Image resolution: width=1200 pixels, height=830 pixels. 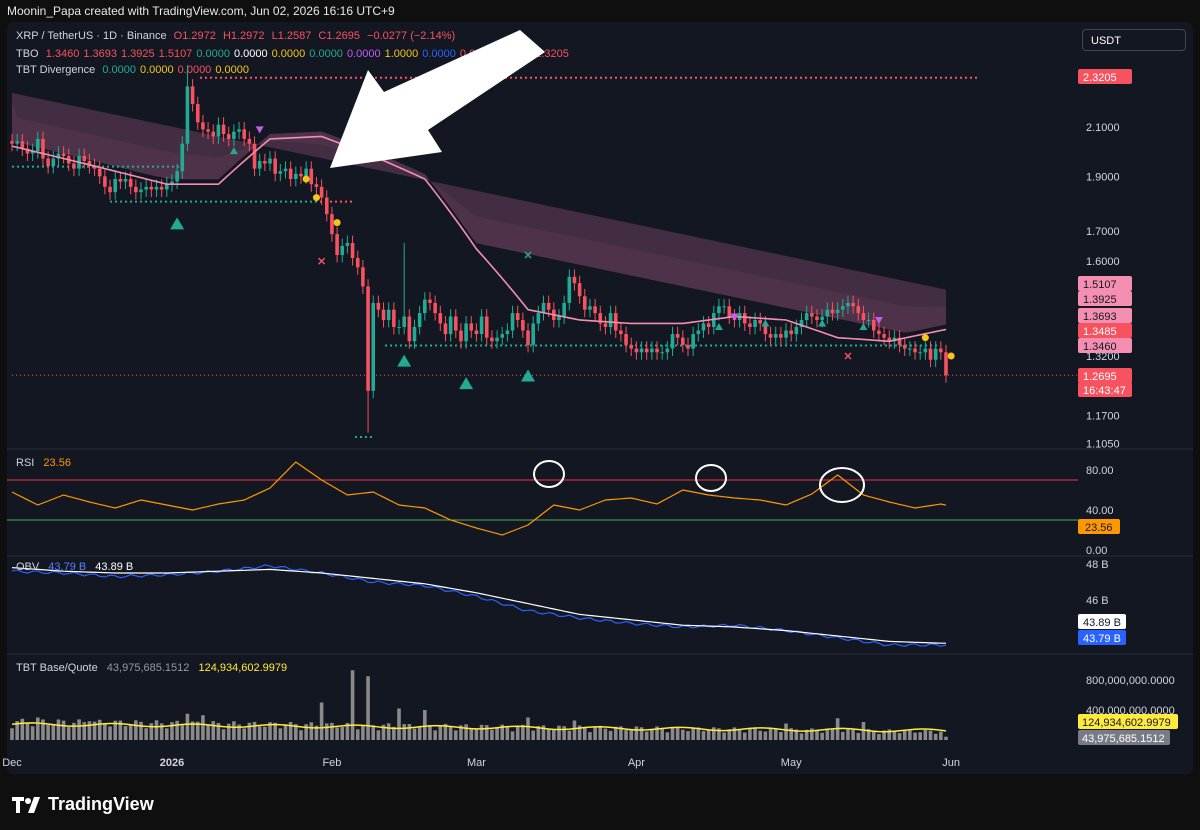 I want to click on volume-ma-value-text: 124,934,602.9979, so click(x=1126, y=723).